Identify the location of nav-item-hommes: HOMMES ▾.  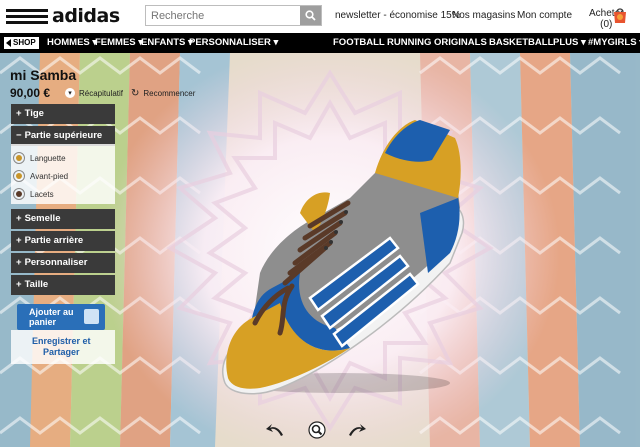
(72, 43).